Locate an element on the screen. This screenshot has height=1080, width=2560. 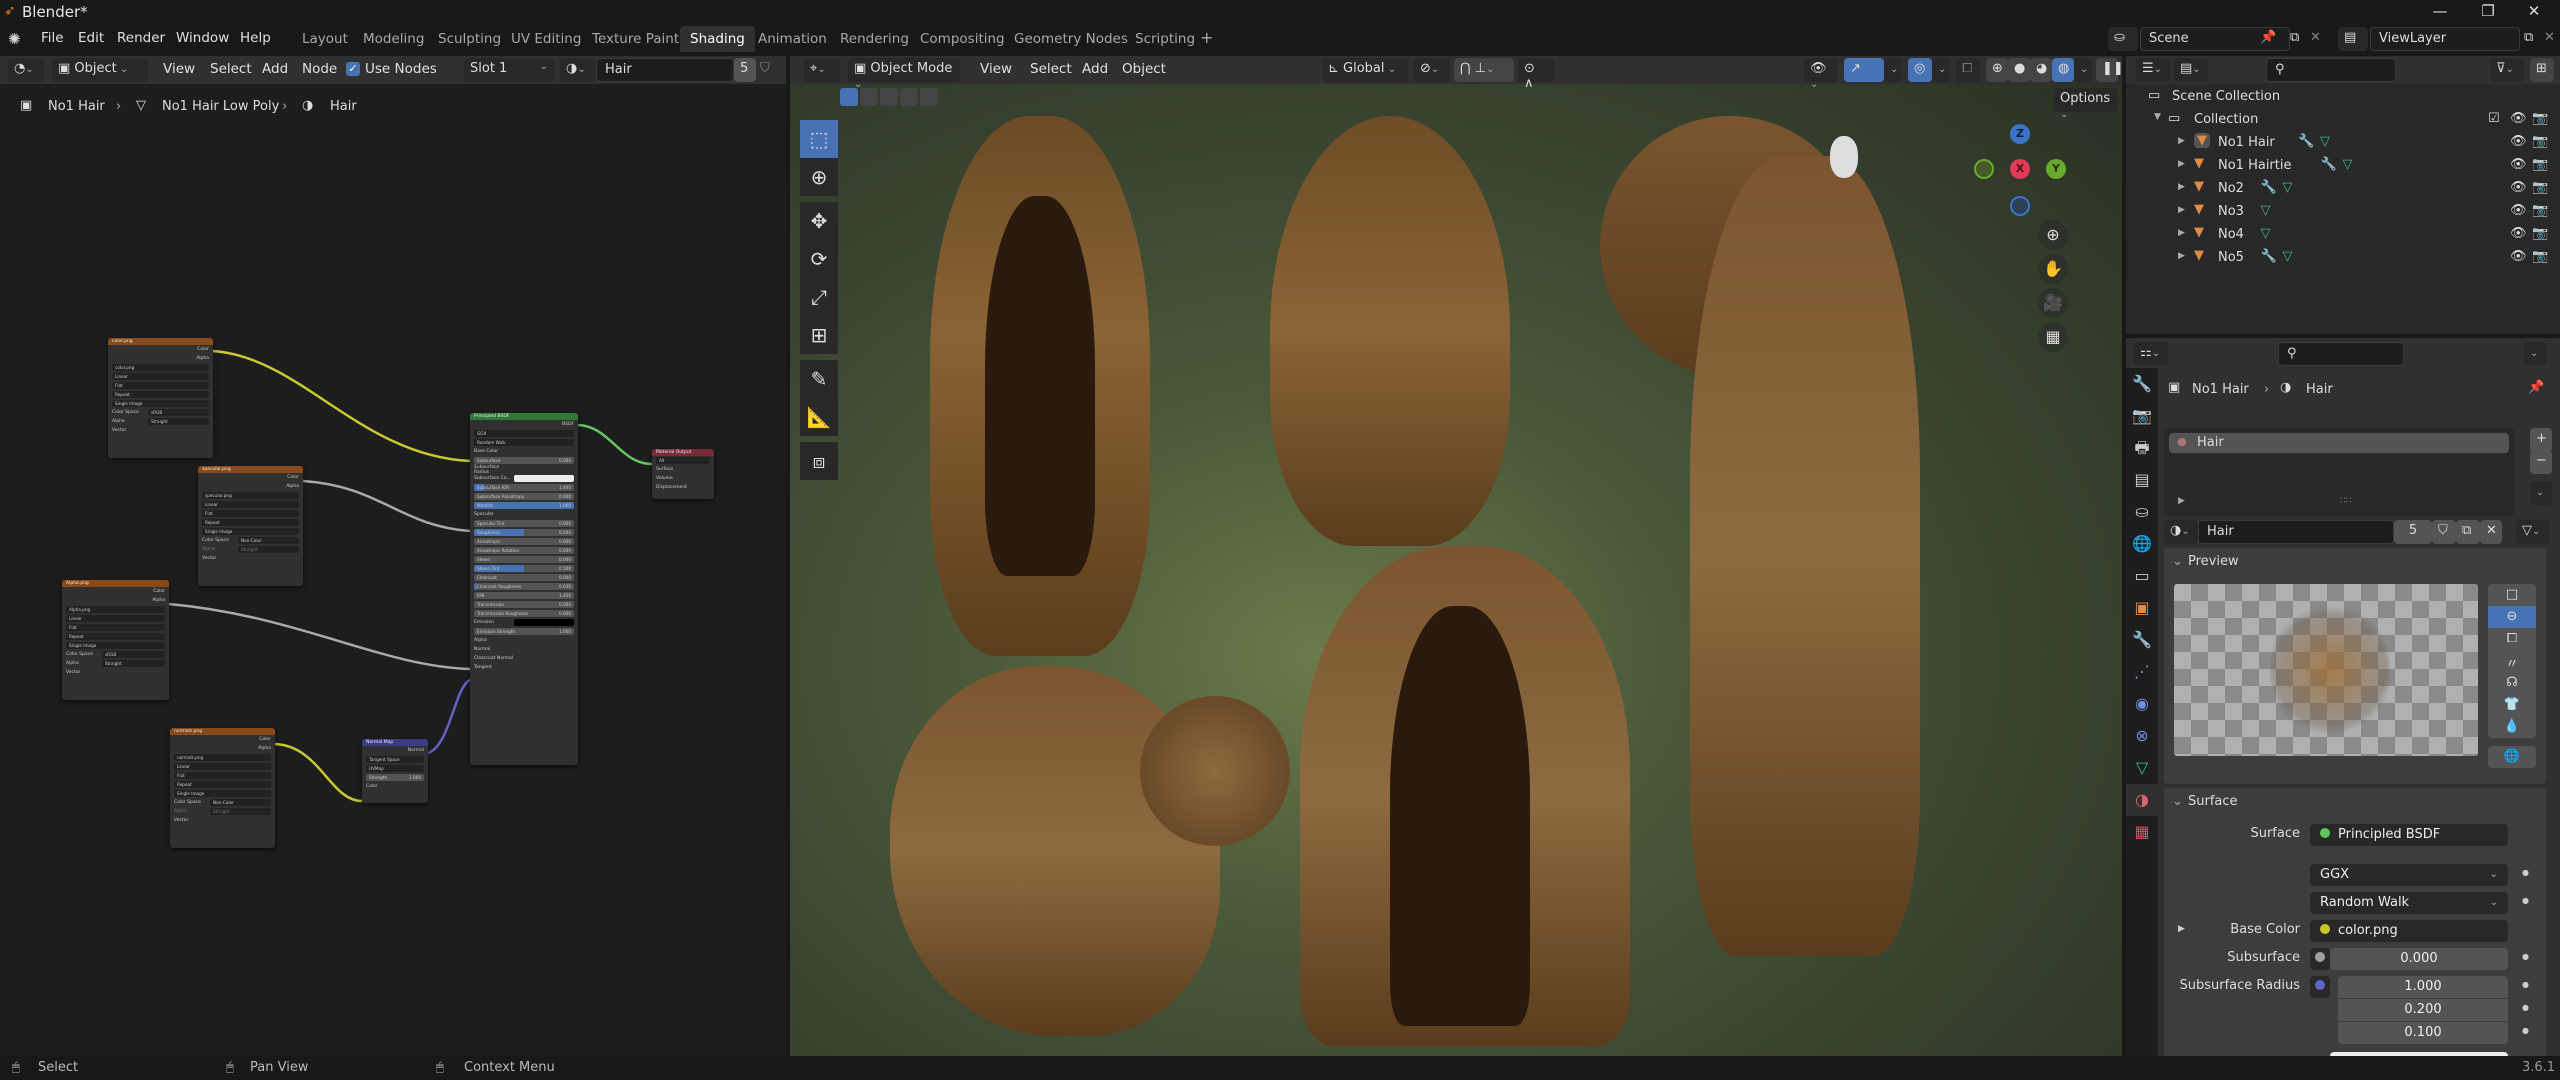
output-alpha: Alpha is located at coordinates (115, 600).